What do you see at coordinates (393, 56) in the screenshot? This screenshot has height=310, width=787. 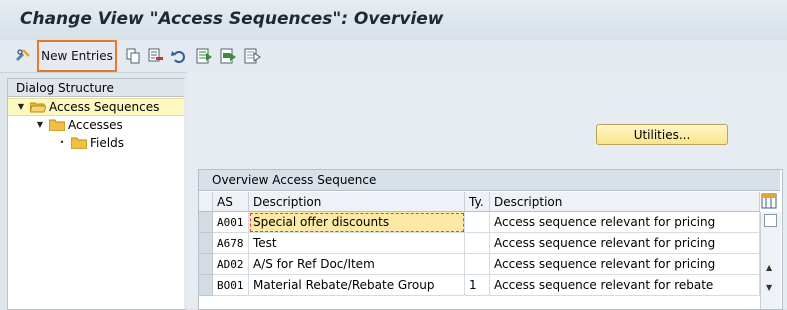 I see `application-toolbar: New Entries` at bounding box center [393, 56].